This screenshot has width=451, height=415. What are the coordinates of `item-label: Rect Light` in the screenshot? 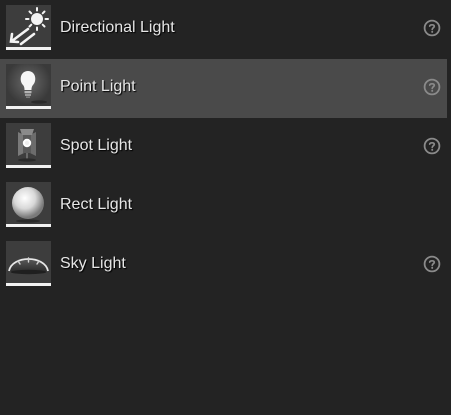 It's located at (96, 204).